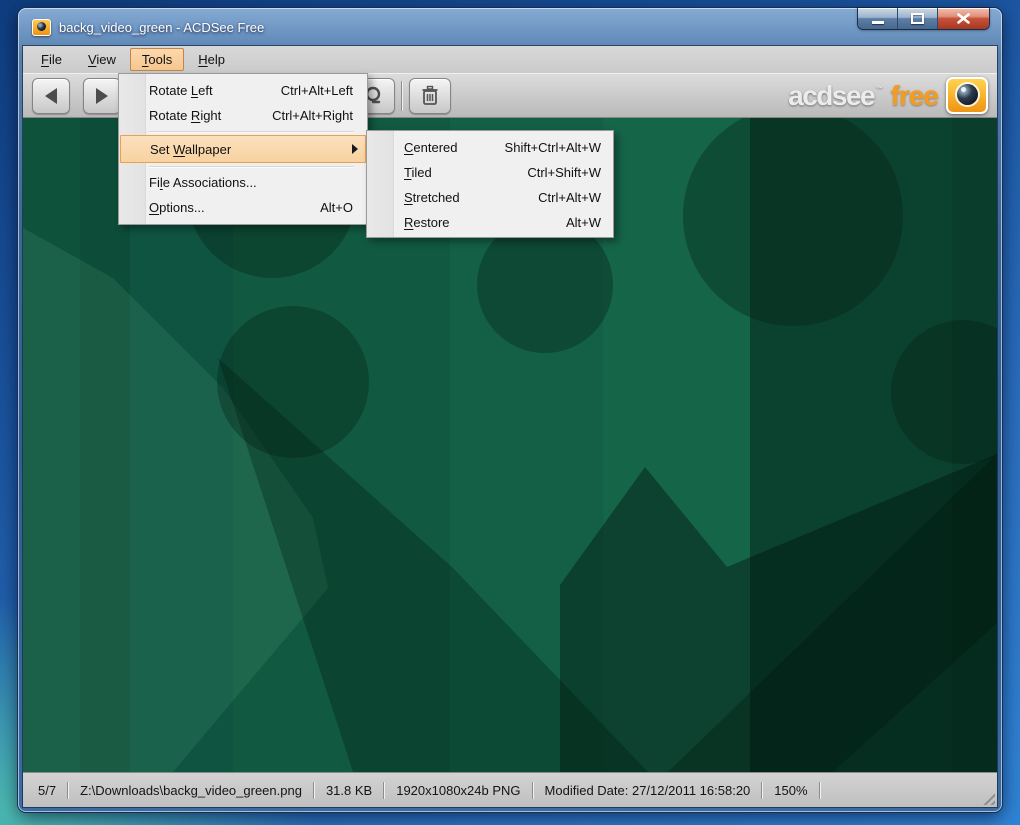 Image resolution: width=1020 pixels, height=825 pixels. Describe the element at coordinates (355, 149) in the screenshot. I see `submenu-arrow-icon` at that location.